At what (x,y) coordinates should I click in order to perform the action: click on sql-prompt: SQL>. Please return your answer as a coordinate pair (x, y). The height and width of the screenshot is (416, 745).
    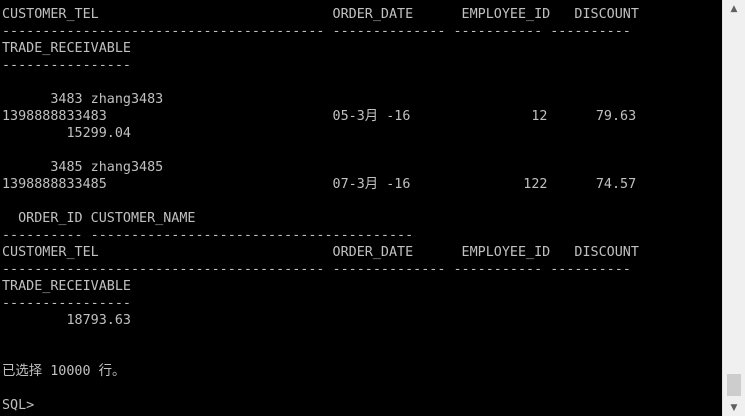
    Looking at the image, I should click on (18, 405).